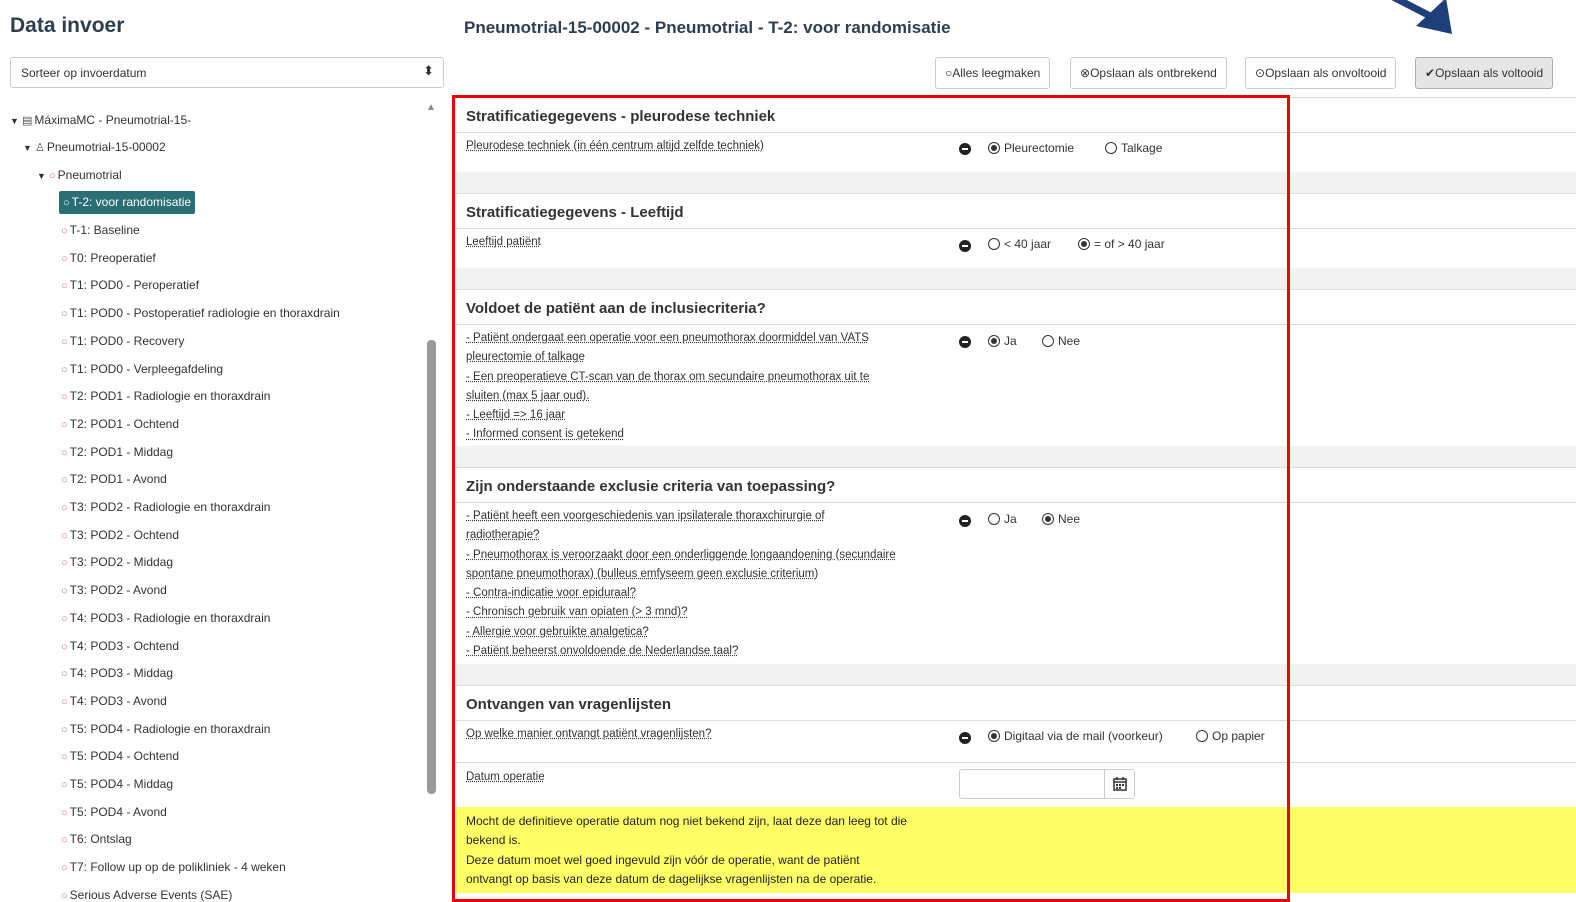  I want to click on question-datum-operatie: Datum operatie, so click(505, 777).